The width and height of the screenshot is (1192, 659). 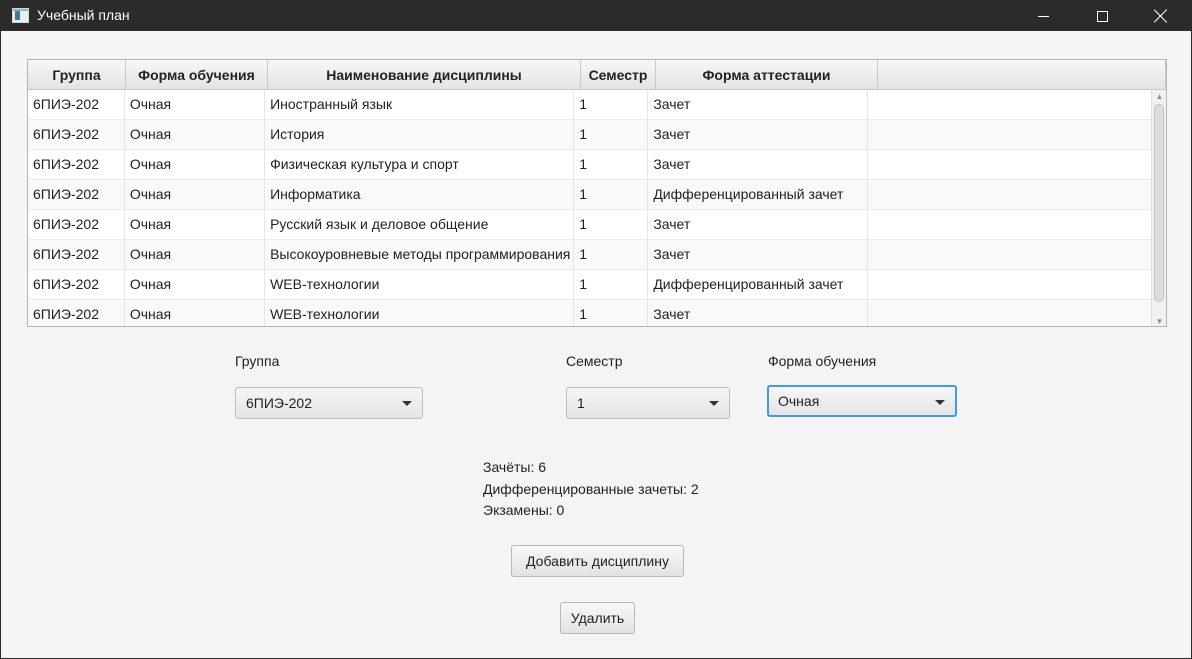 I want to click on group-combobox: 6ПИЭ-202, so click(x=329, y=403).